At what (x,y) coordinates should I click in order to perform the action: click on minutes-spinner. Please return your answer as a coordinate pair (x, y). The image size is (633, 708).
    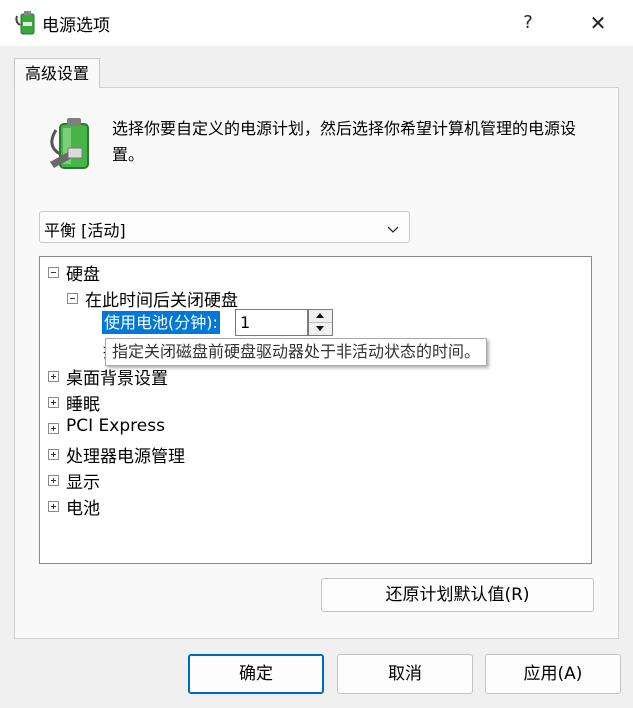
    Looking at the image, I should click on (320, 322).